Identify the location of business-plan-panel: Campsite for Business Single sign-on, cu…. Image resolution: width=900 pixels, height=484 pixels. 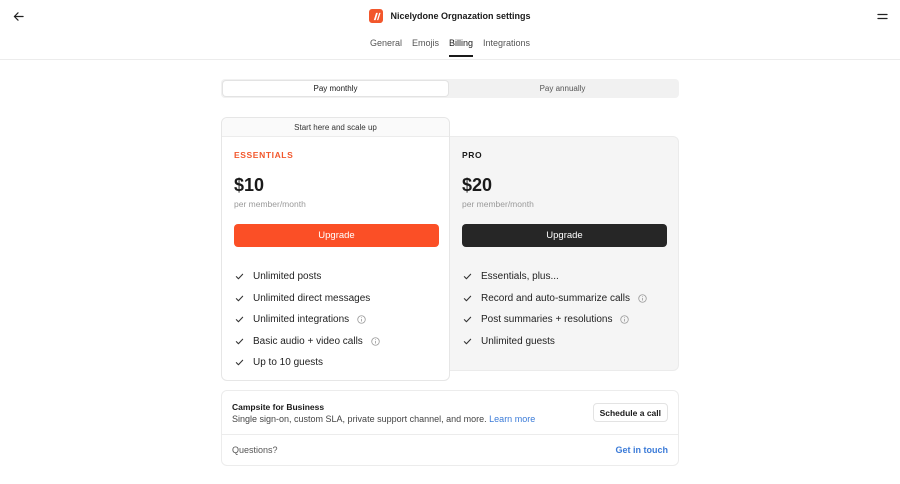
(450, 428).